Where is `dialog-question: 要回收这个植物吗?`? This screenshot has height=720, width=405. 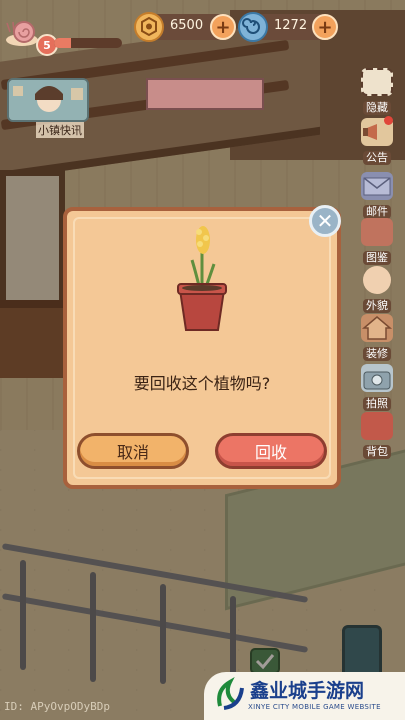
dialog-question: 要回收这个植物吗? is located at coordinates (202, 383).